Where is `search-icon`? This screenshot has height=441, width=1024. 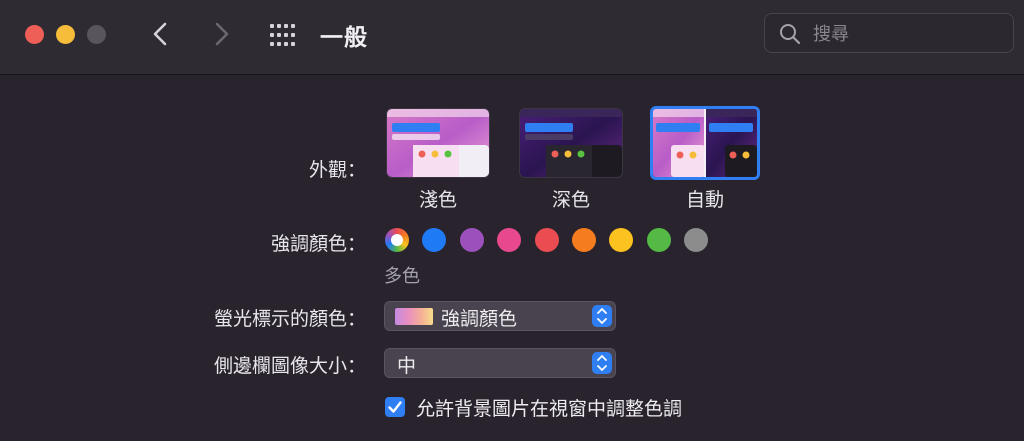
search-icon is located at coordinates (790, 34).